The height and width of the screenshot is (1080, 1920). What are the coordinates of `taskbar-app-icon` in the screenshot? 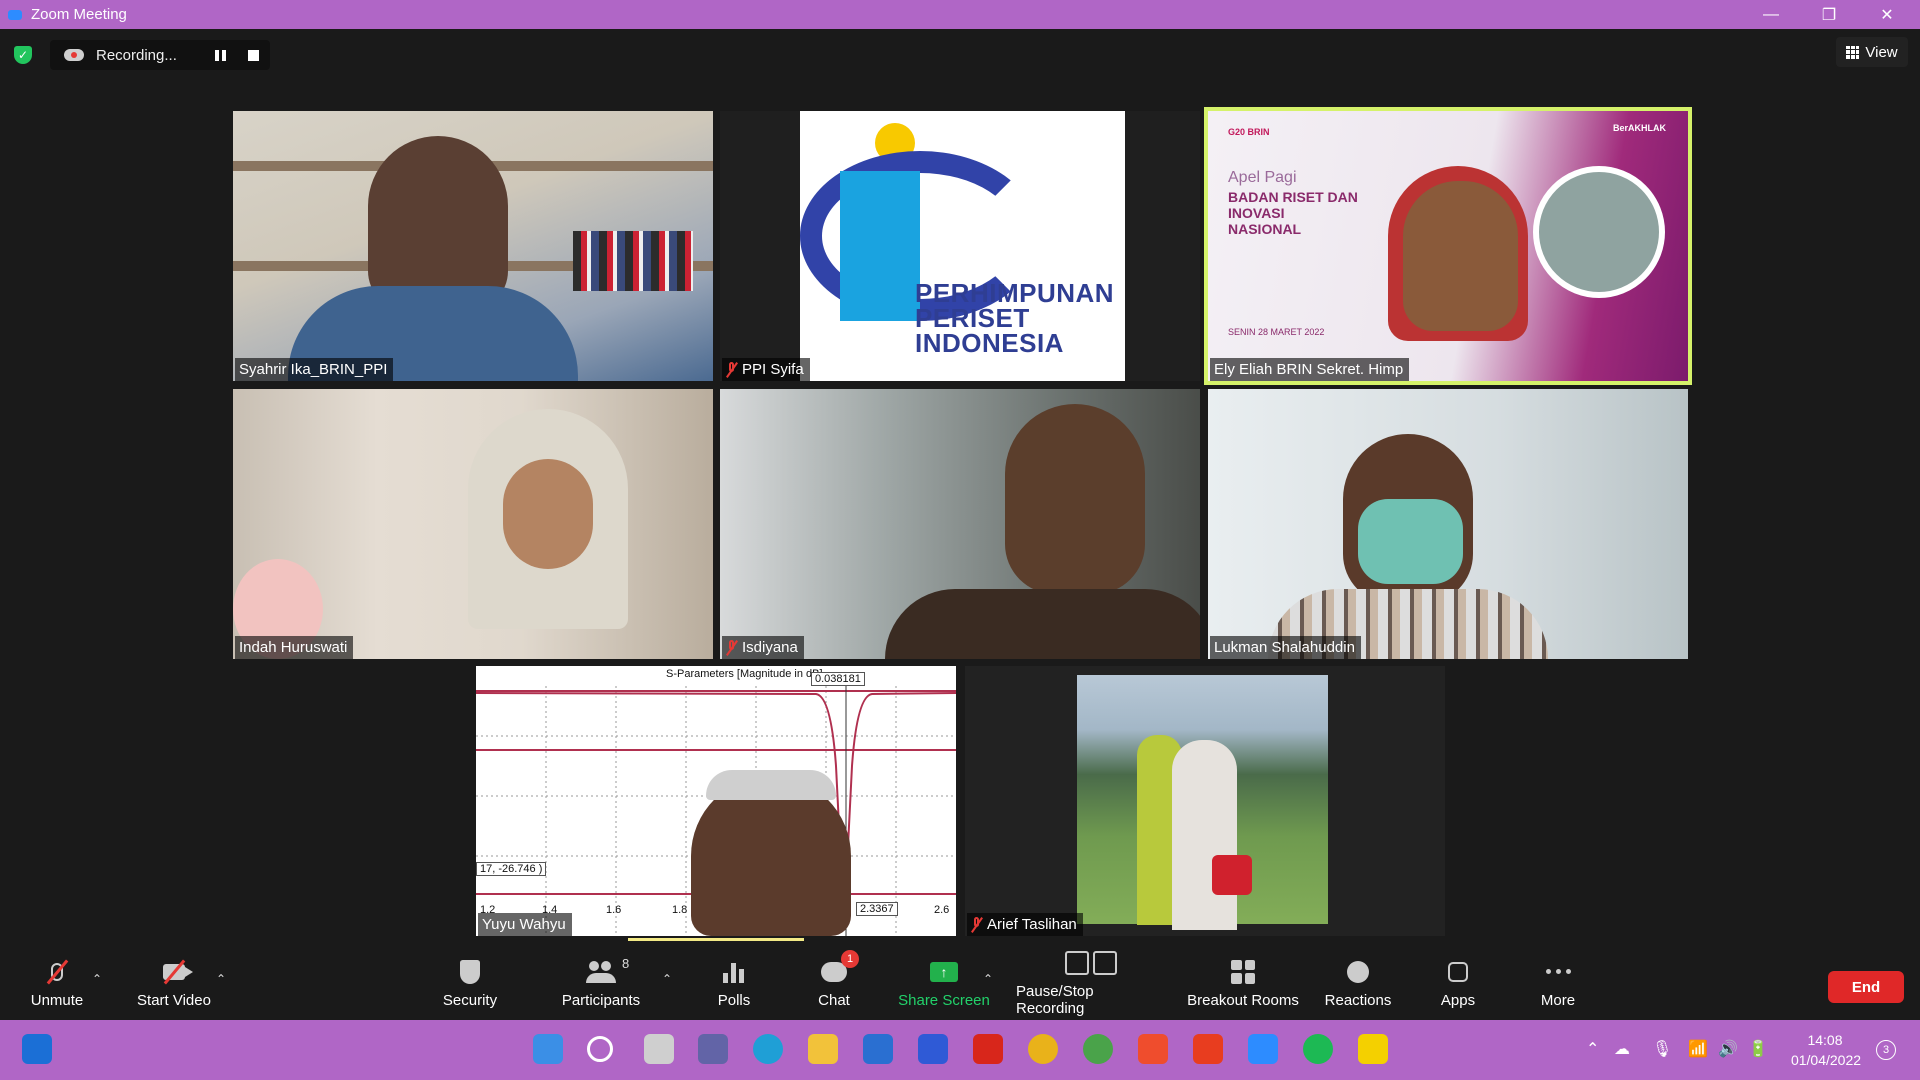 It's located at (933, 1049).